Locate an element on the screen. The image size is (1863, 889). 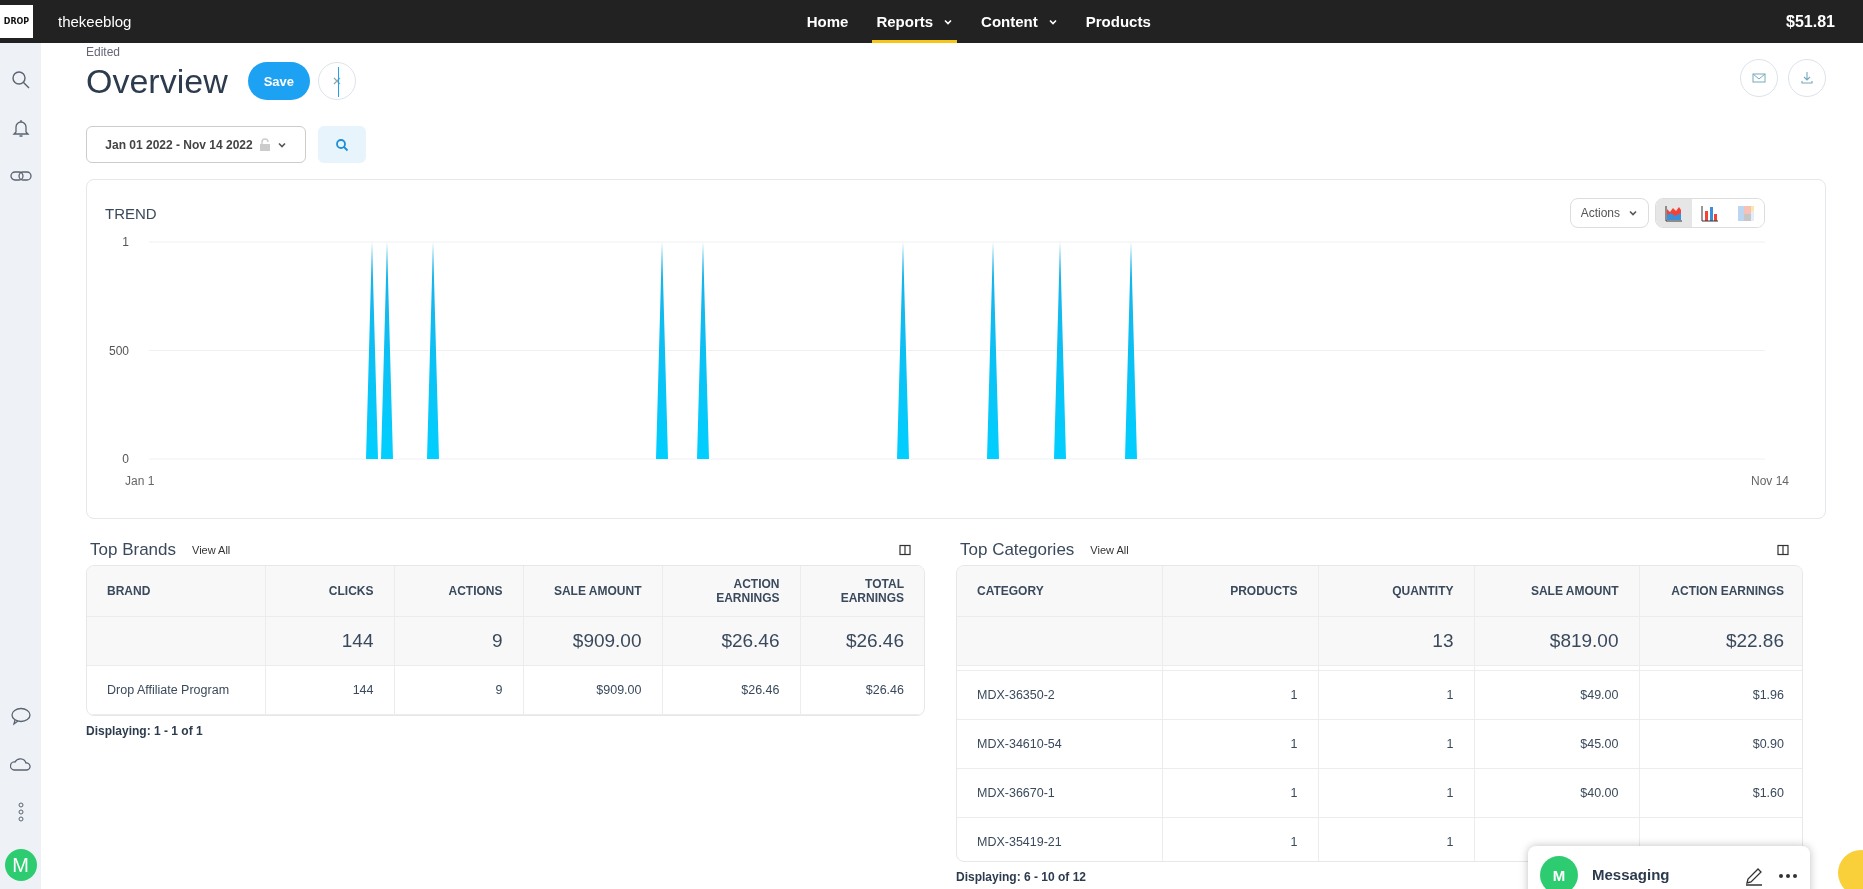
table-title: Top Categories is located at coordinates (1017, 550).